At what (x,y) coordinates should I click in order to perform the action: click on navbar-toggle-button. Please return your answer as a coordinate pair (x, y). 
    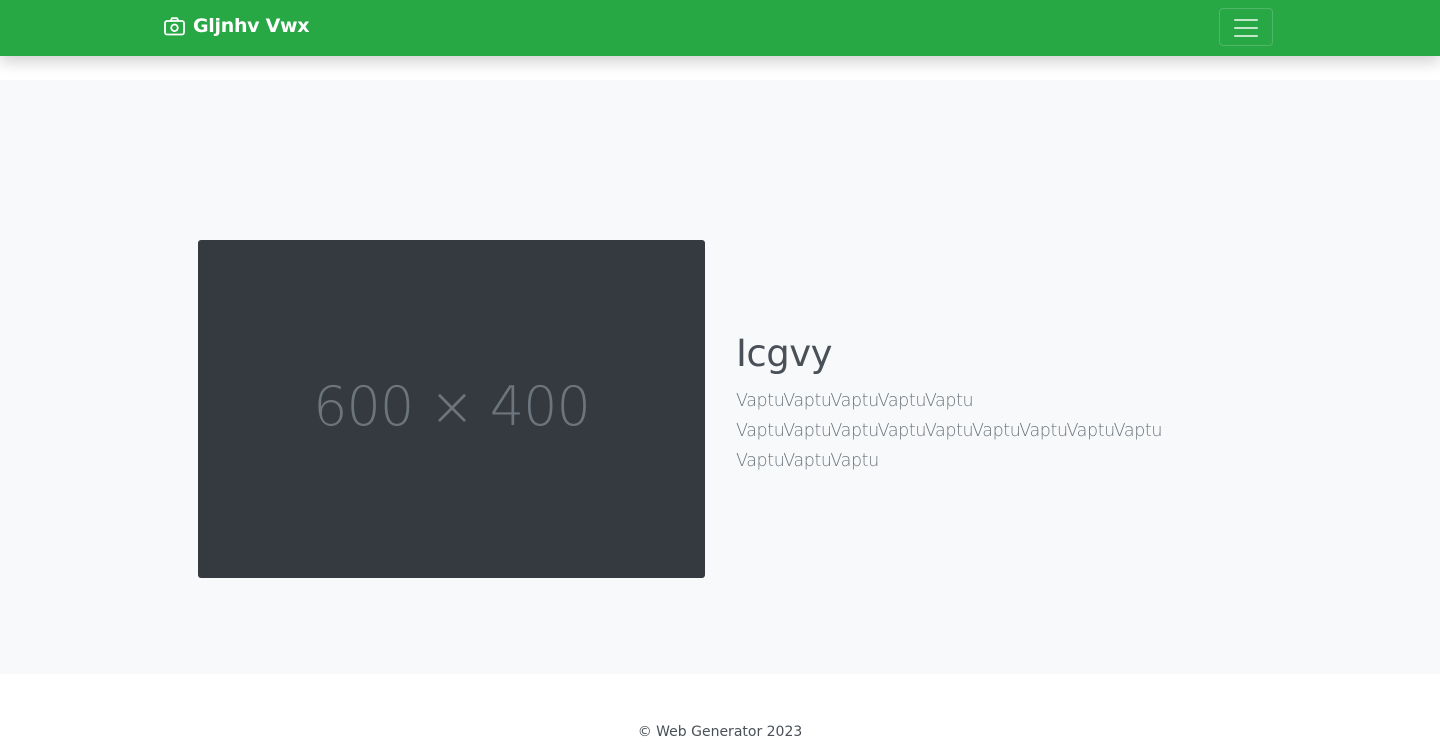
    Looking at the image, I should click on (1246, 27).